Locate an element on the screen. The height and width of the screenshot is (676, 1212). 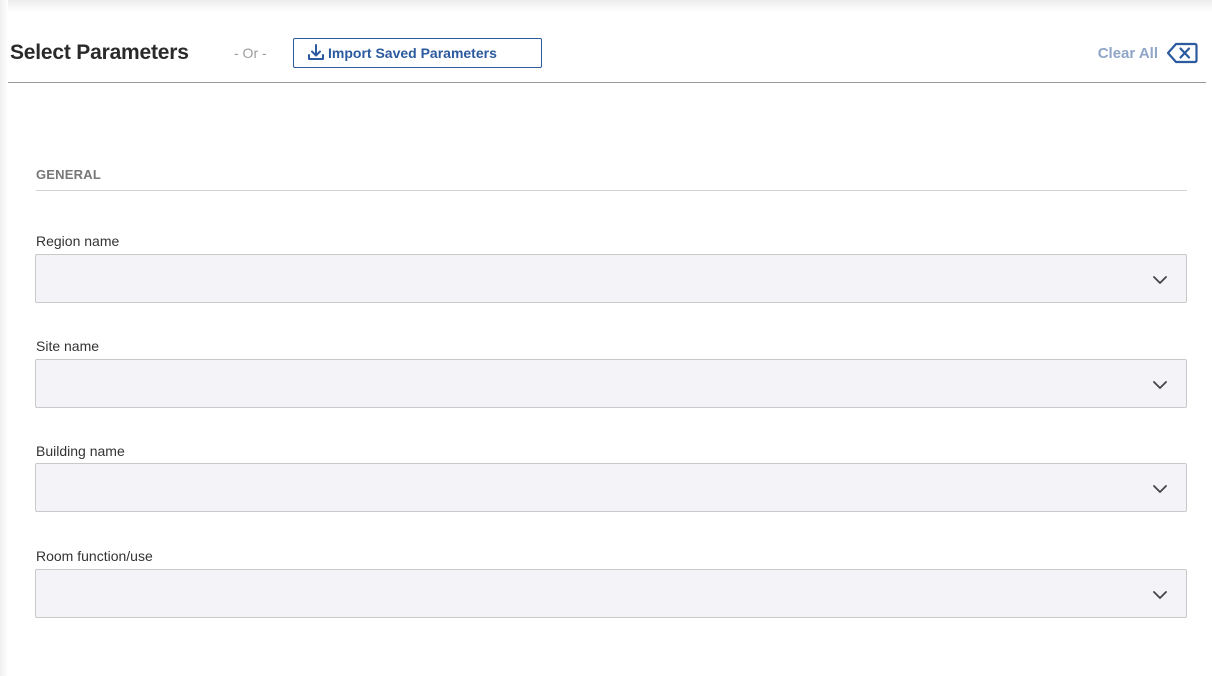
room-function-select is located at coordinates (611, 593).